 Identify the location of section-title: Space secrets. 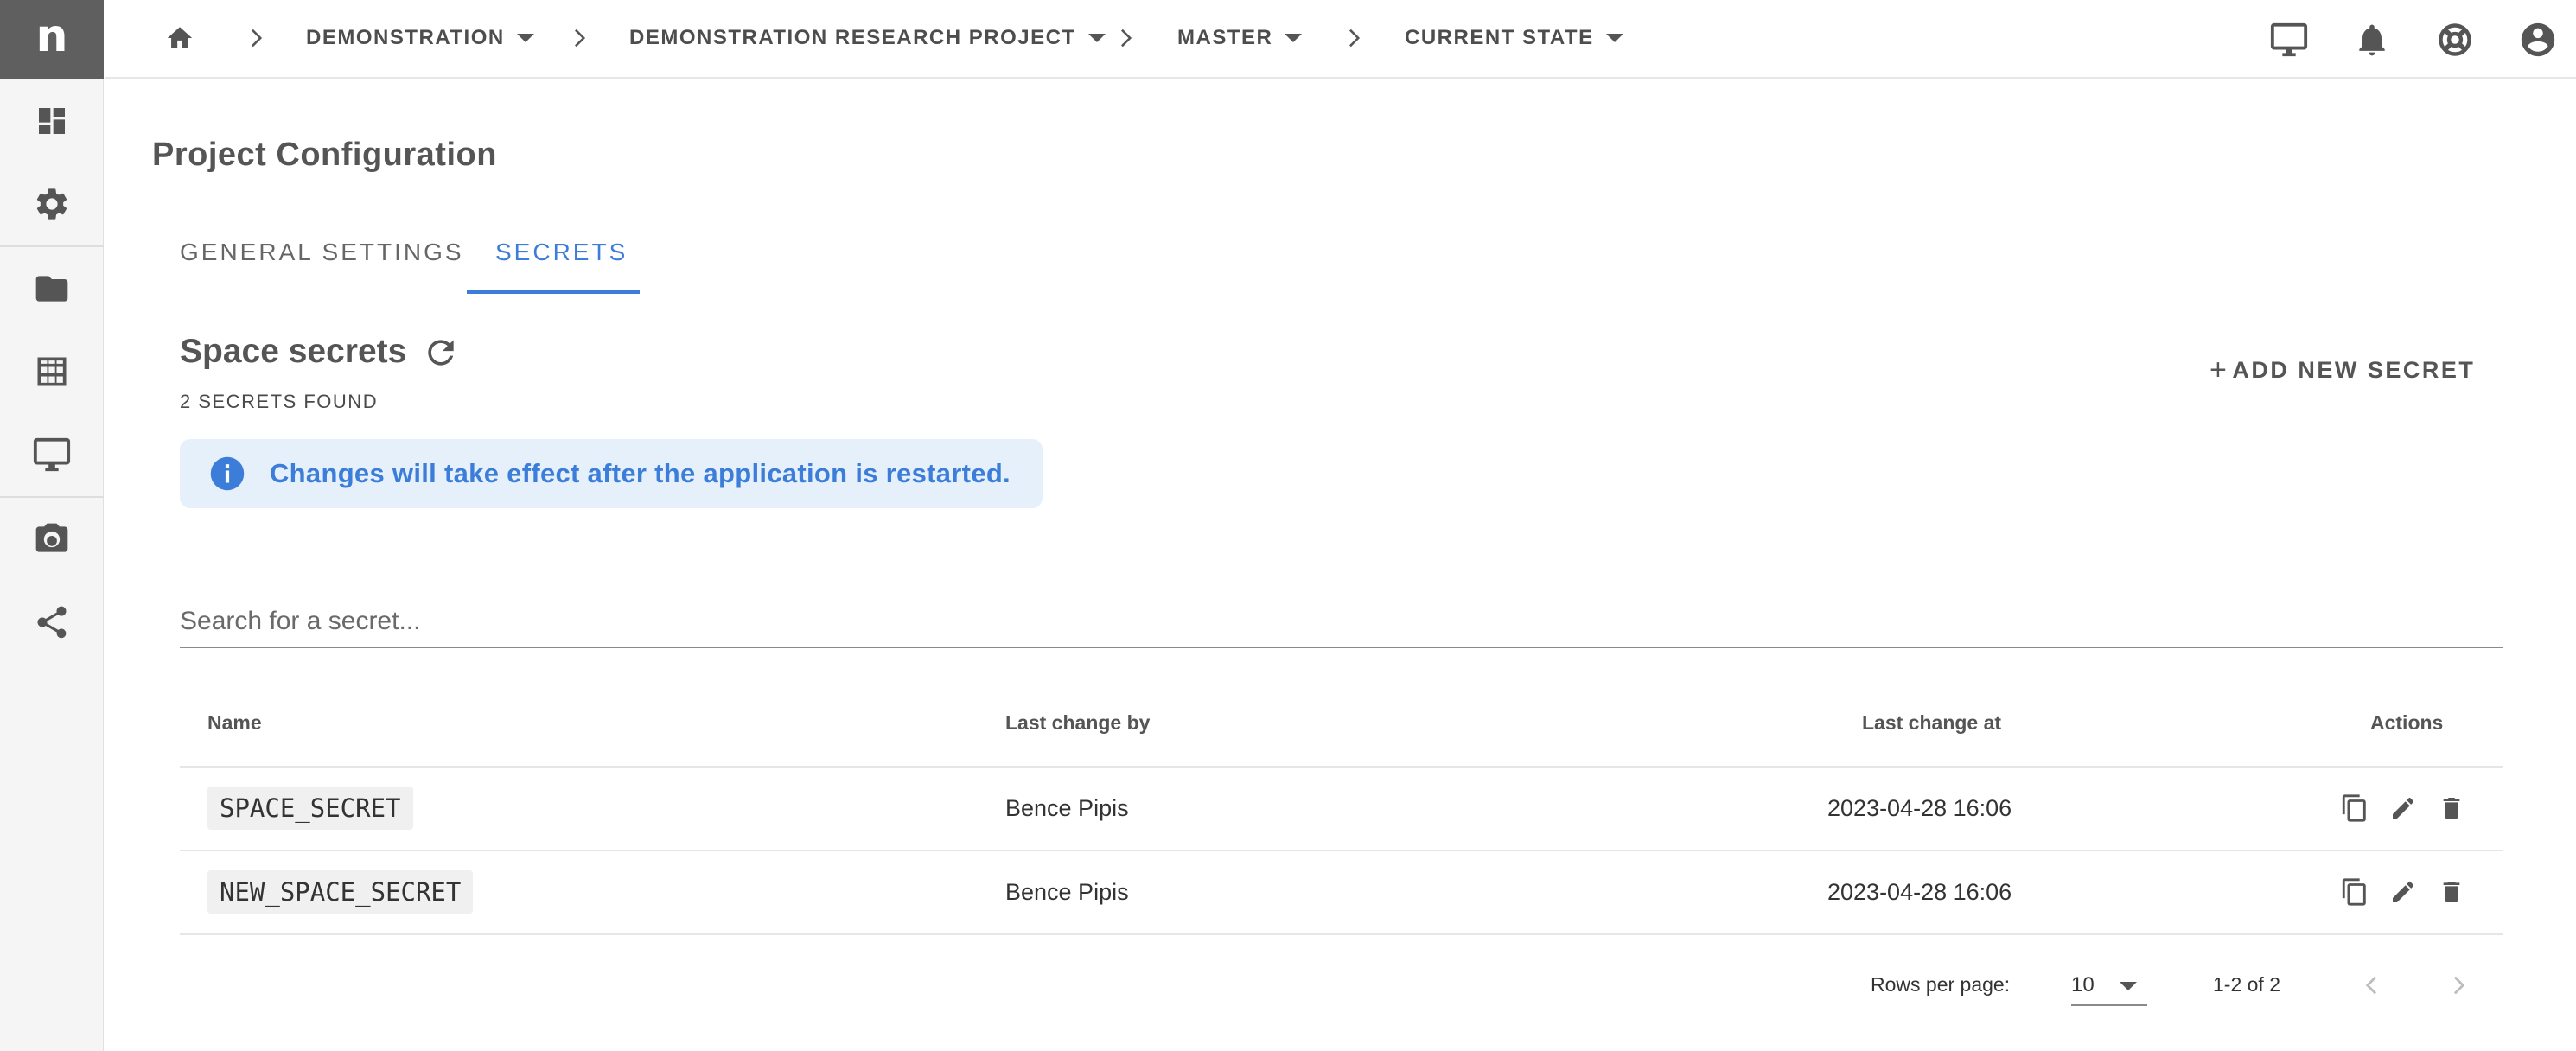
(293, 352).